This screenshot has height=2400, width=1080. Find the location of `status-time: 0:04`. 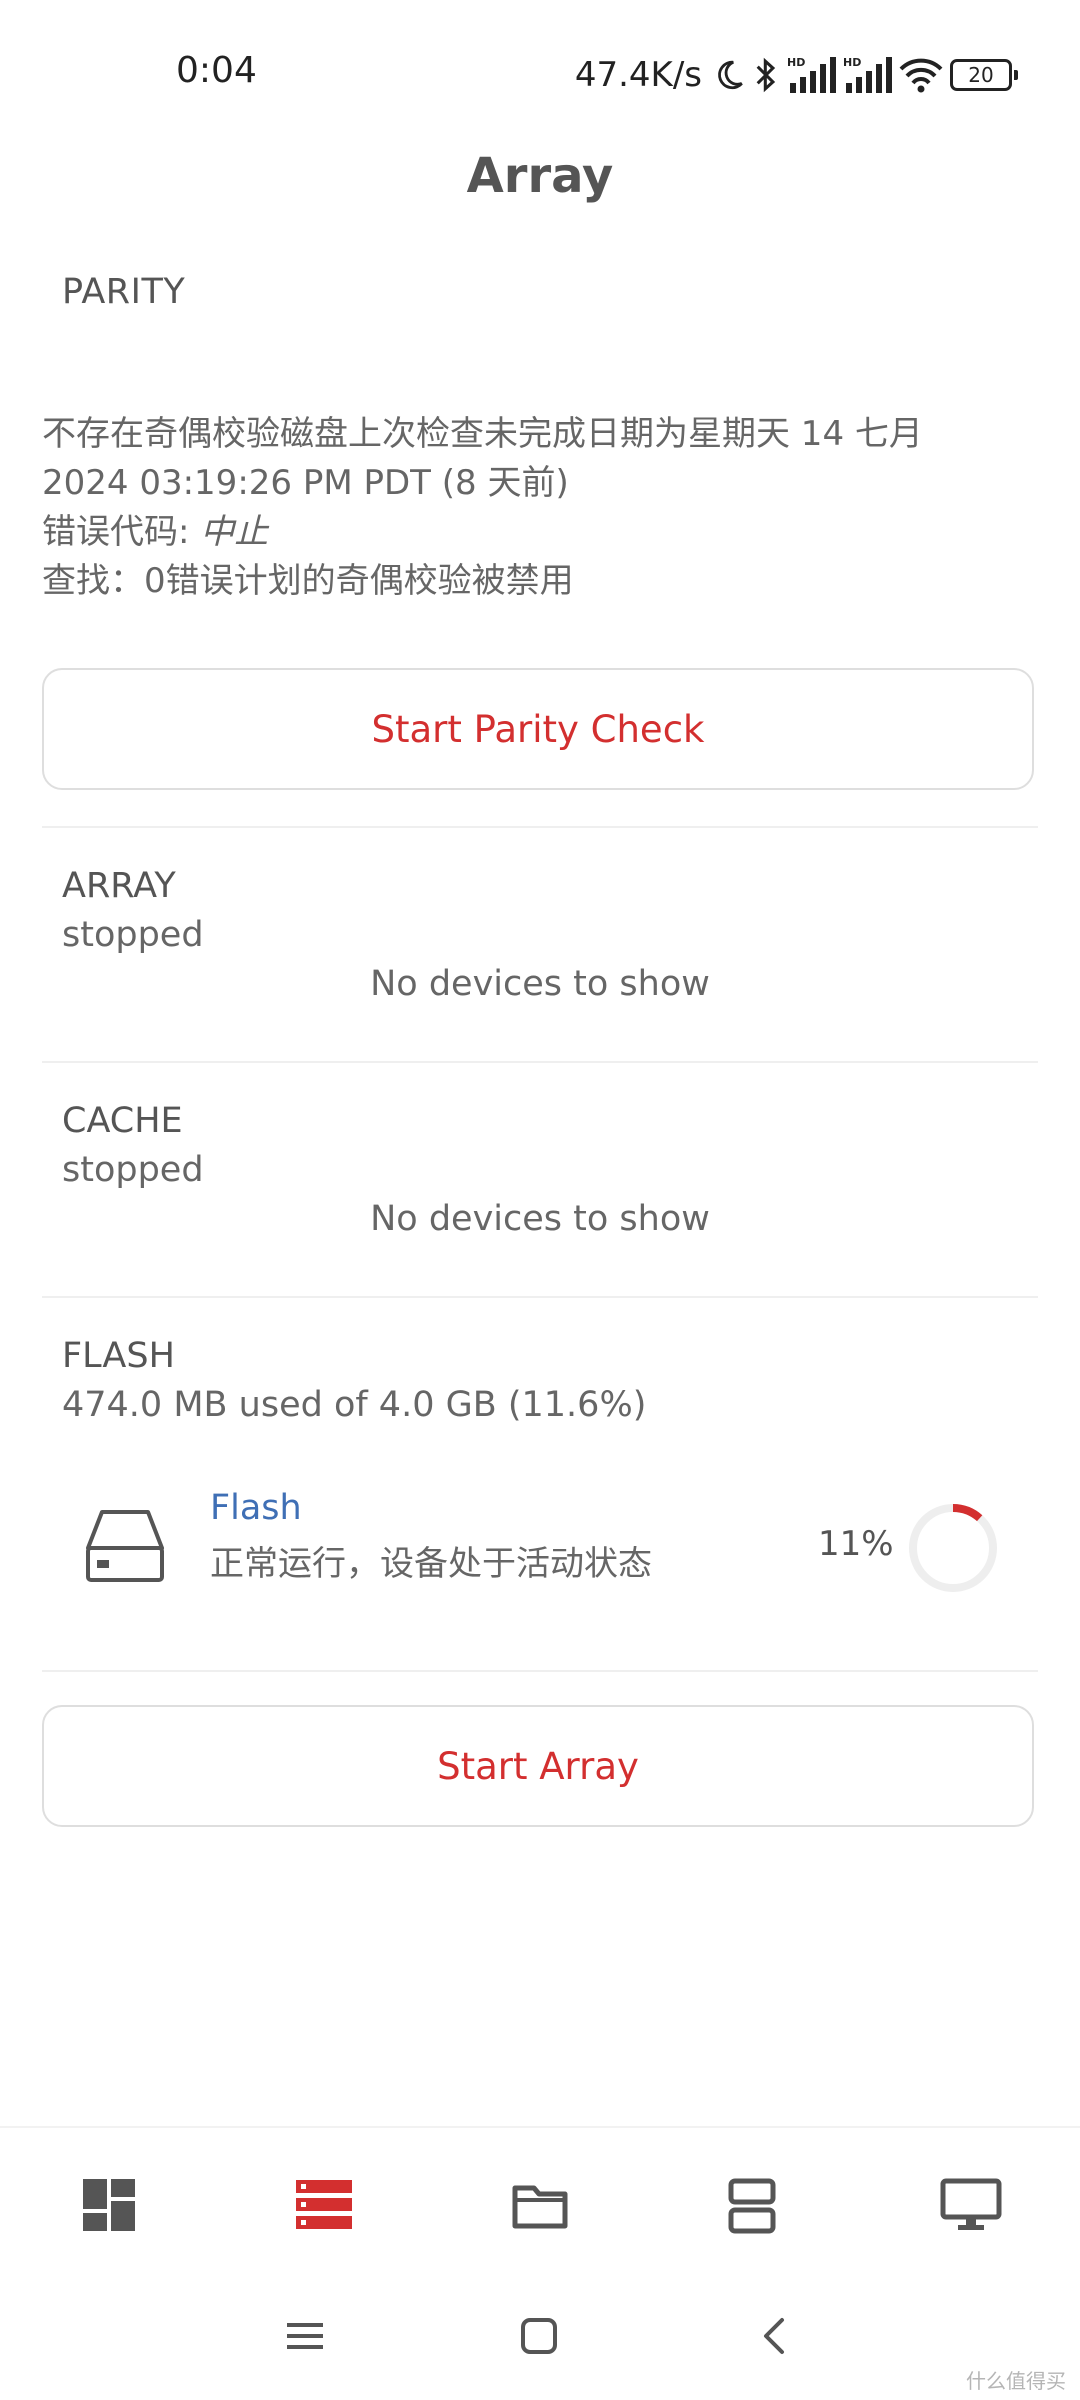

status-time: 0:04 is located at coordinates (216, 70).